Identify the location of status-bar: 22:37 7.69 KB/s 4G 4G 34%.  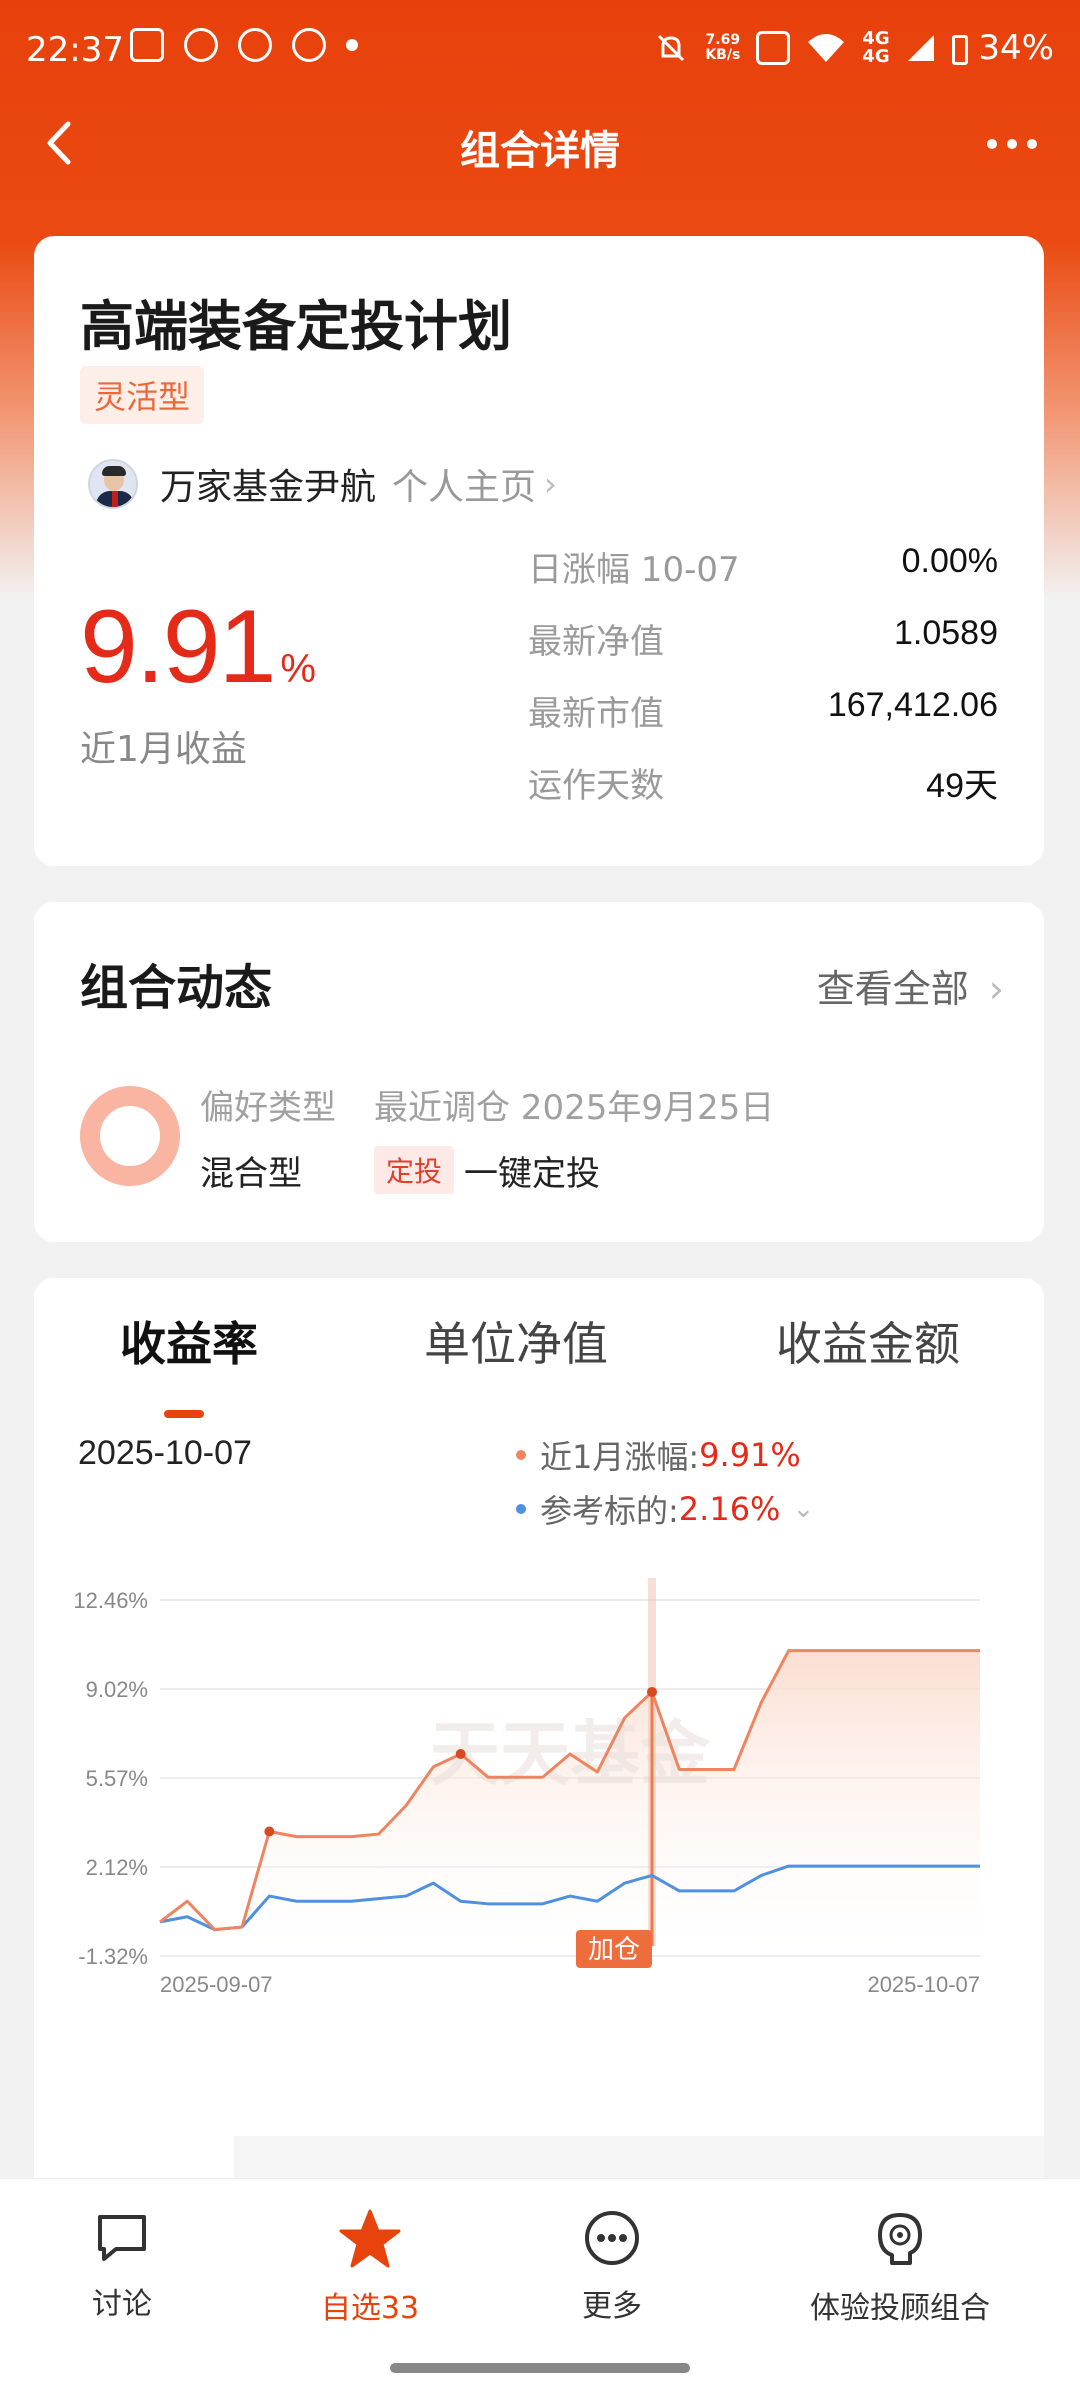
(540, 50).